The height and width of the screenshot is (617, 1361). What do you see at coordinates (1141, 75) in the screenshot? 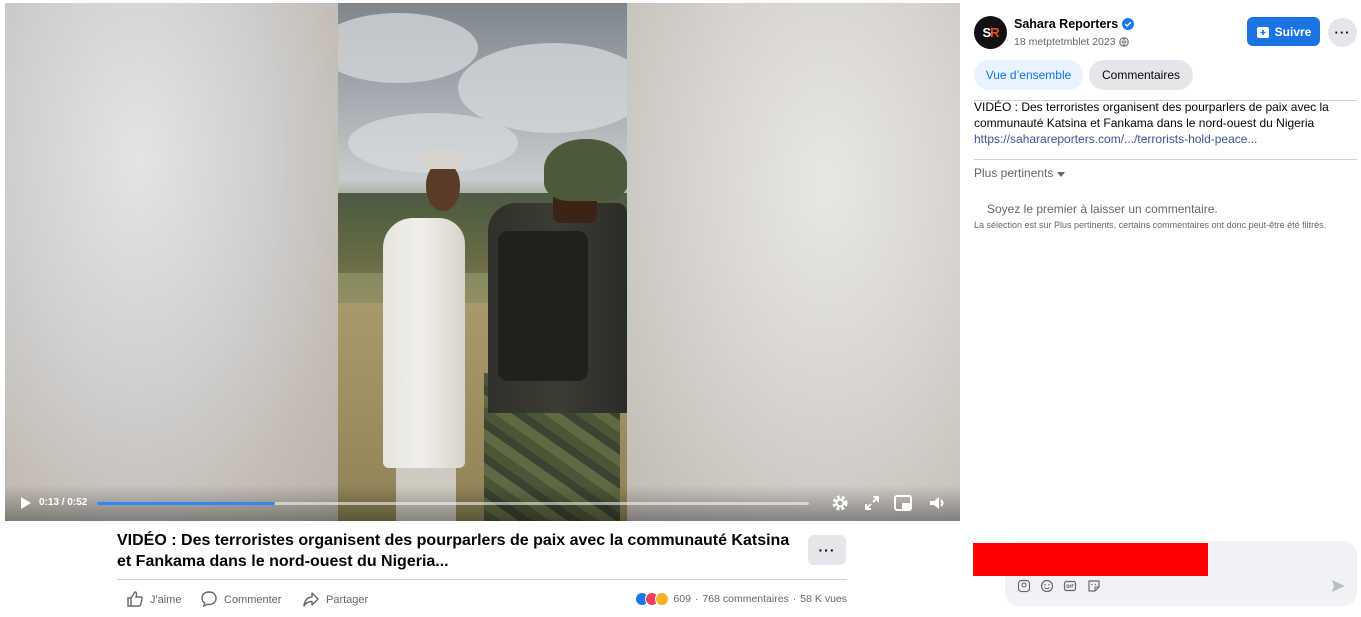
I see `tab-comments: Commentaires` at bounding box center [1141, 75].